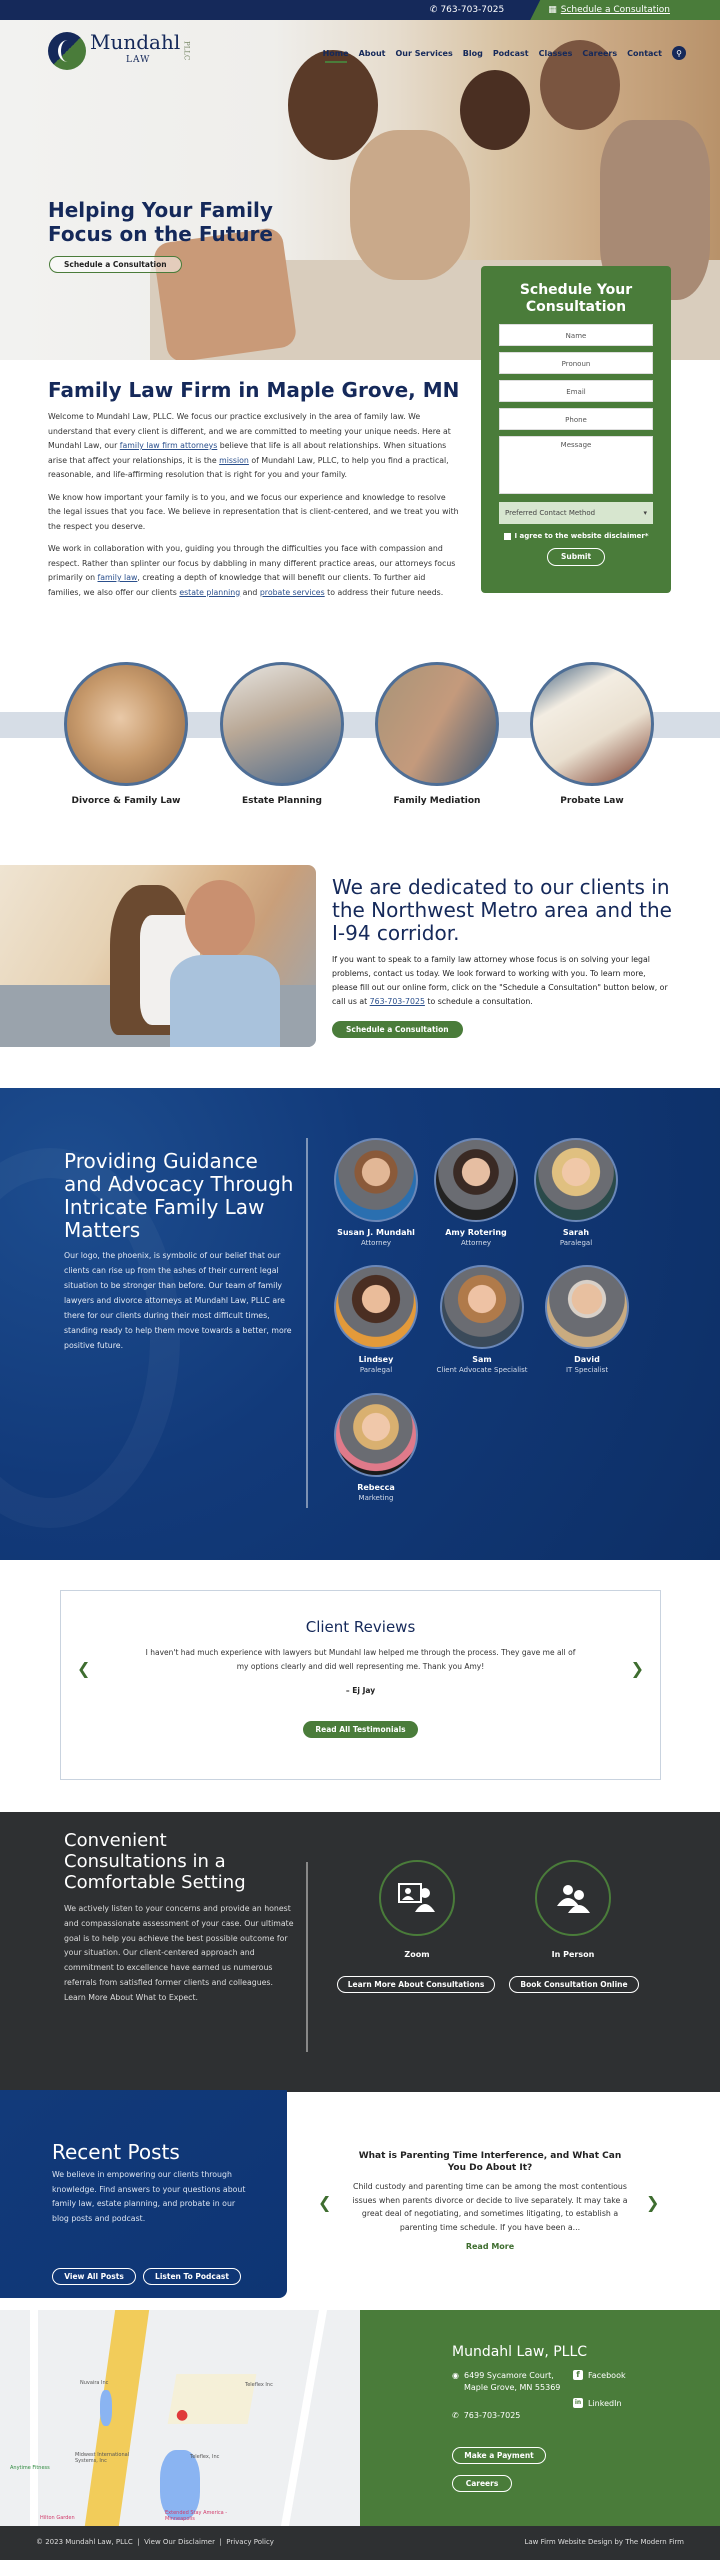 Image resolution: width=720 pixels, height=2560 pixels. I want to click on map-label: Nuvaira Inc, so click(94, 2383).